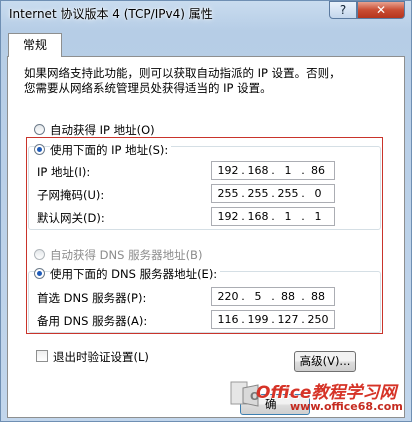 This screenshot has width=412, height=422. I want to click on default-gateway-label: 默认网关(D):, so click(71, 218).